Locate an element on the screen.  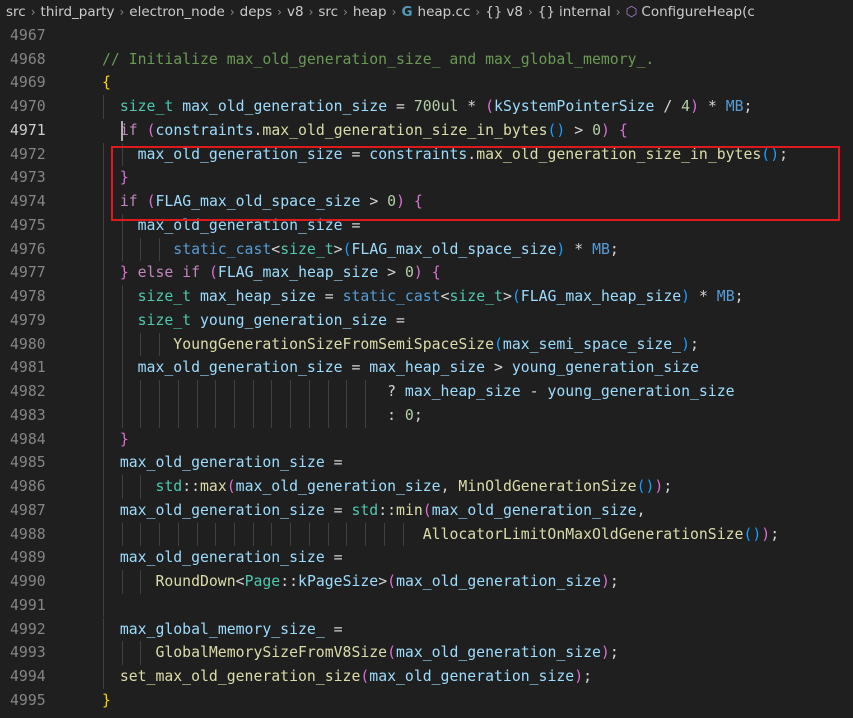
code-line: 4984 } is located at coordinates (426, 439).